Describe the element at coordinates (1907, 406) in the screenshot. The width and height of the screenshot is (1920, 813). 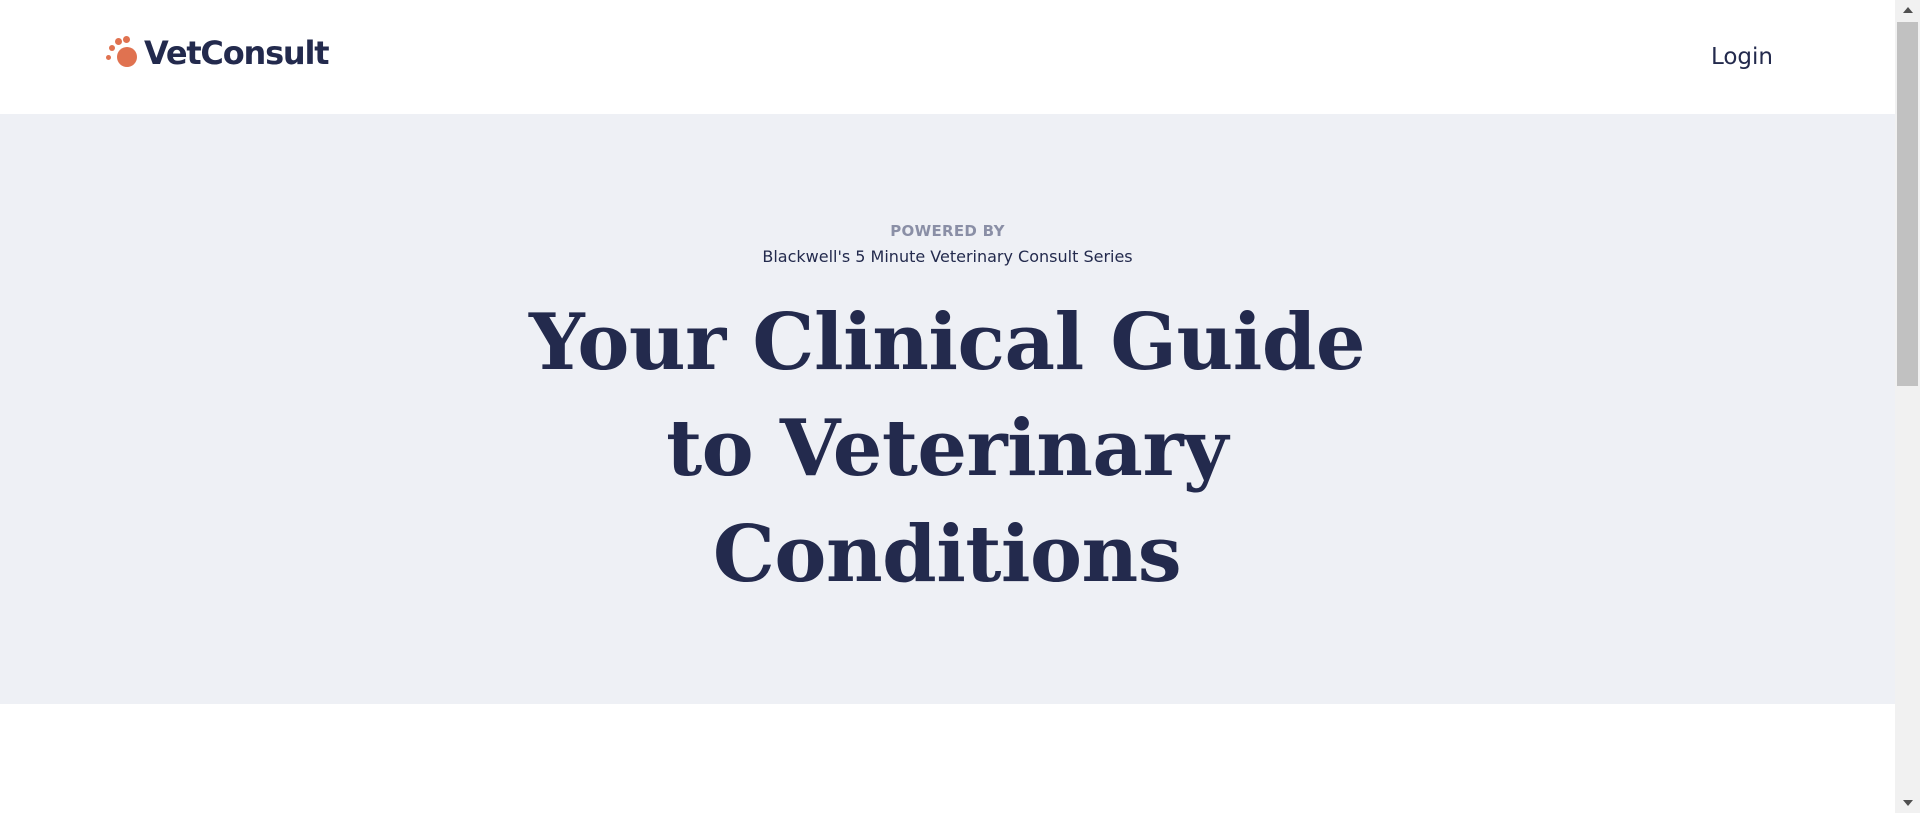
I see `vertical-scrollbar` at that location.